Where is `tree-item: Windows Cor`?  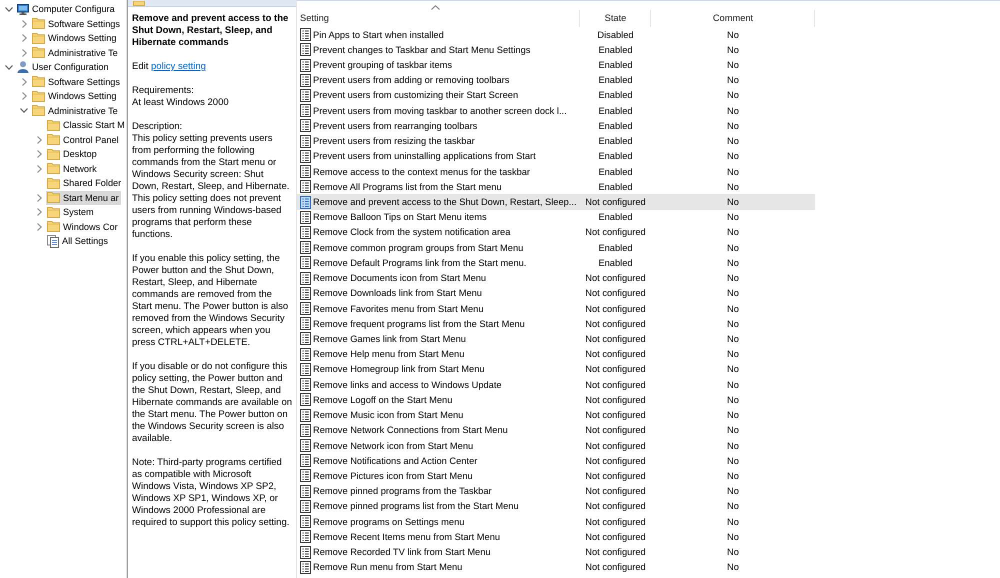
tree-item: Windows Cor is located at coordinates (83, 227).